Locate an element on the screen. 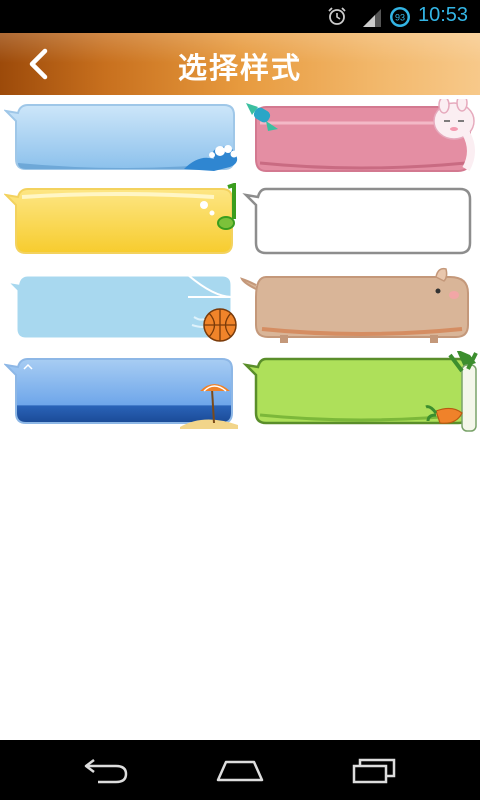  battery-level-text: 93 is located at coordinates (400, 18).